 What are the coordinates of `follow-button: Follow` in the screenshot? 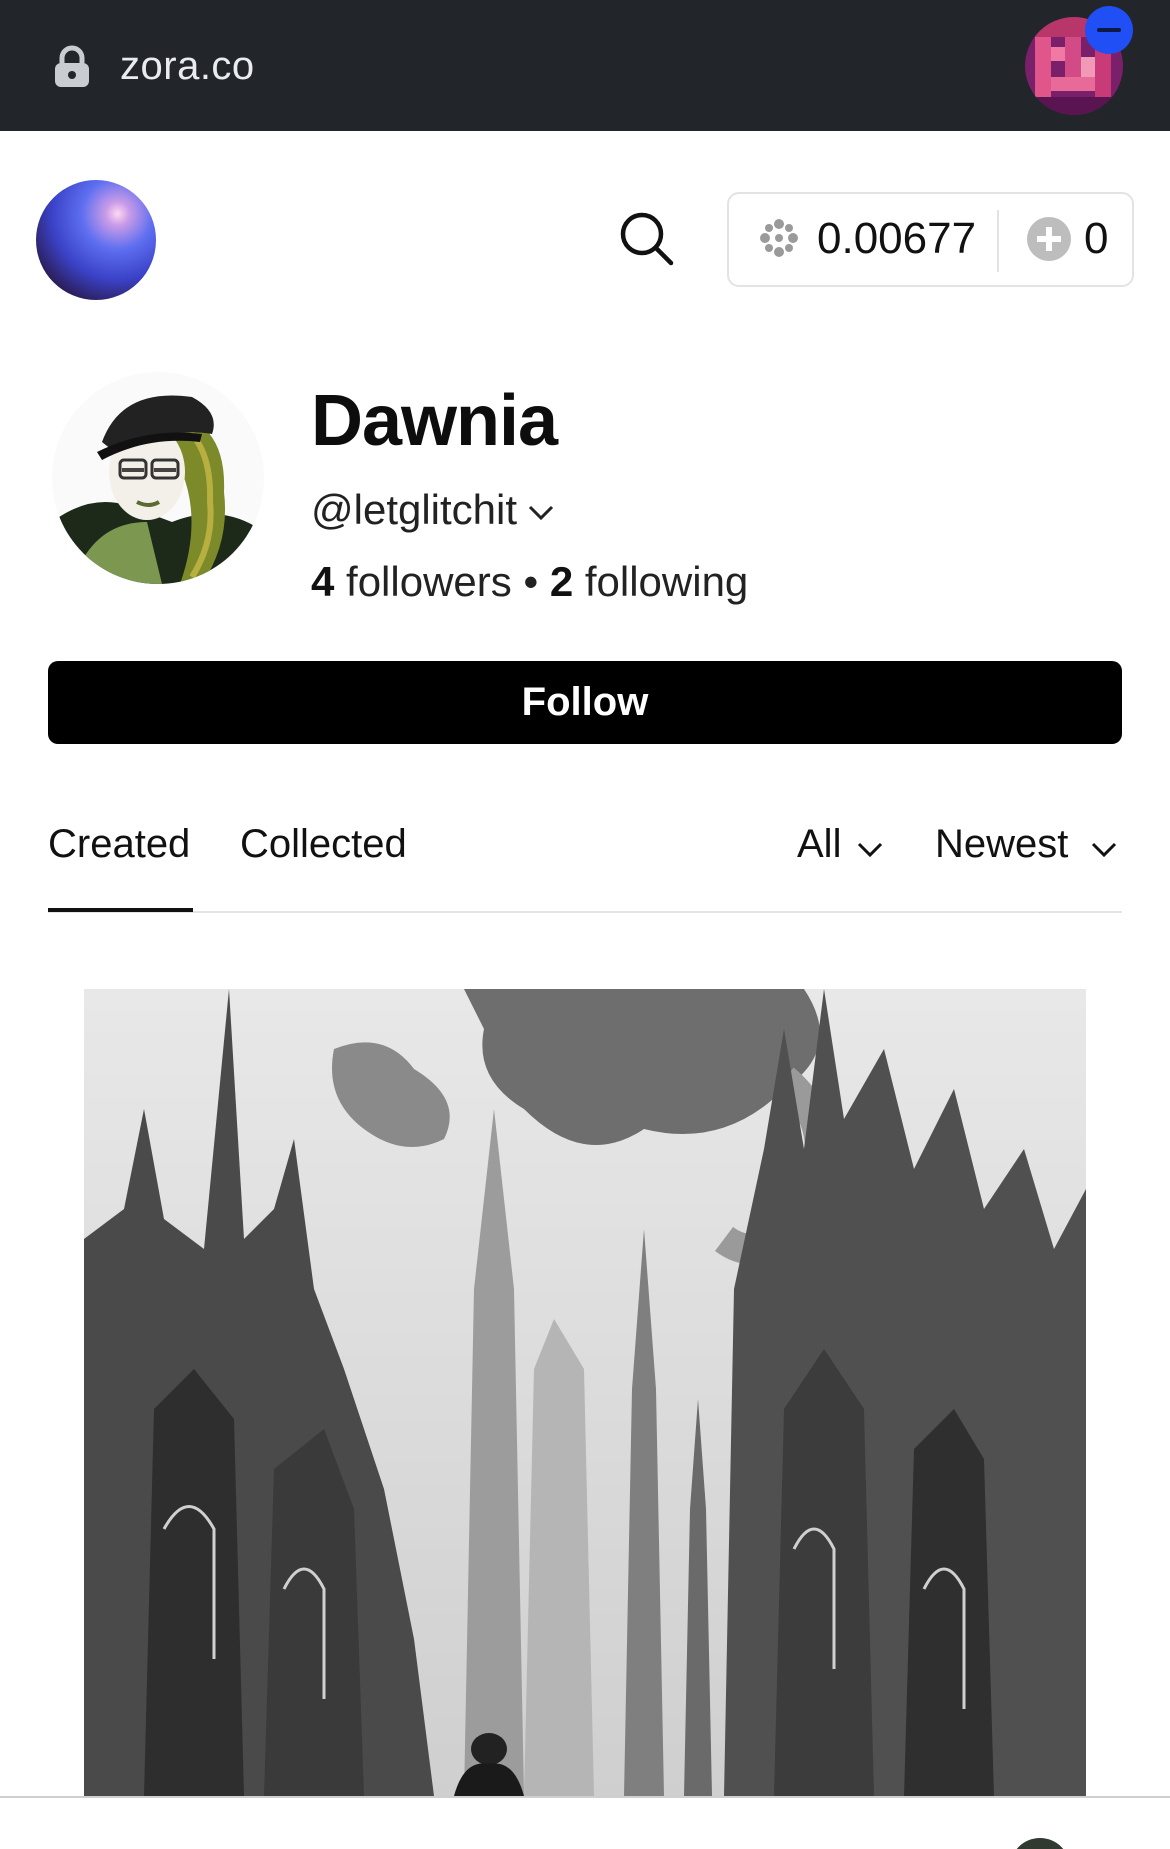 It's located at (585, 702).